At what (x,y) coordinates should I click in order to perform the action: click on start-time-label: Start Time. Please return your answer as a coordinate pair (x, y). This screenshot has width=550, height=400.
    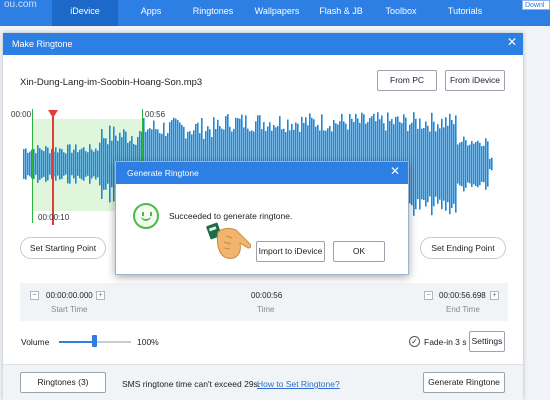
    Looking at the image, I should click on (69, 309).